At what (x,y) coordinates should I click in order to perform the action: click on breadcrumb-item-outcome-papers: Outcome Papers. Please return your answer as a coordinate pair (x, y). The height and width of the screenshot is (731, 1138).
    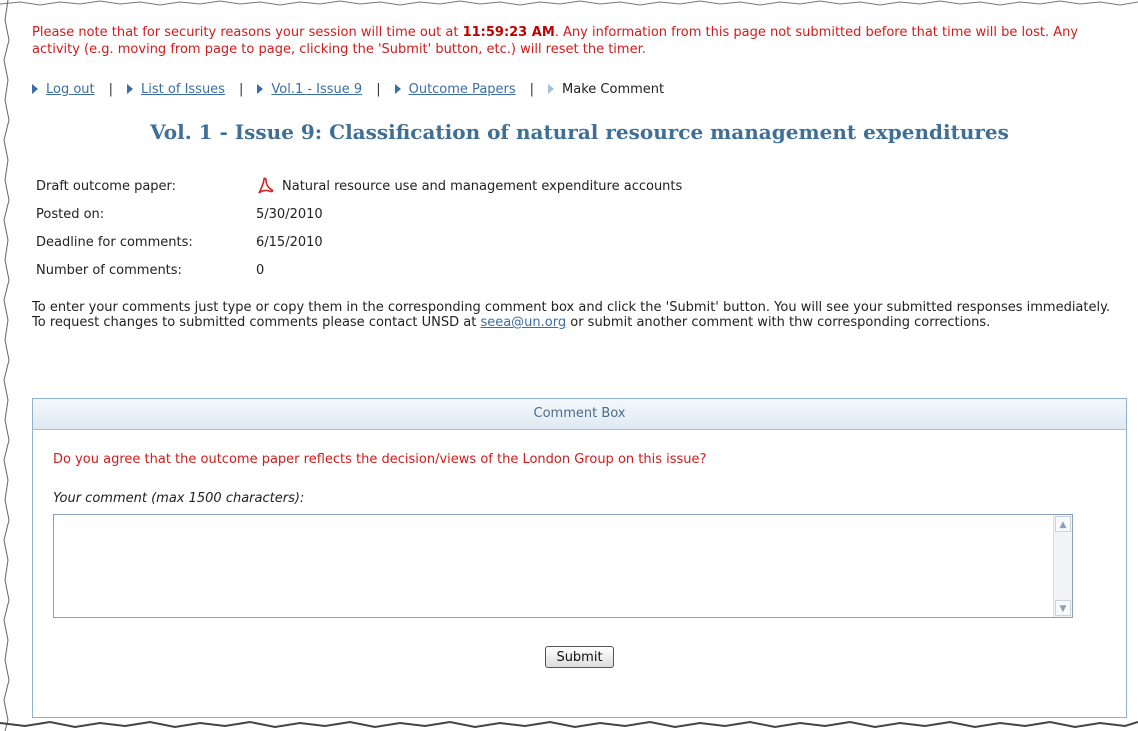
    Looking at the image, I should click on (455, 89).